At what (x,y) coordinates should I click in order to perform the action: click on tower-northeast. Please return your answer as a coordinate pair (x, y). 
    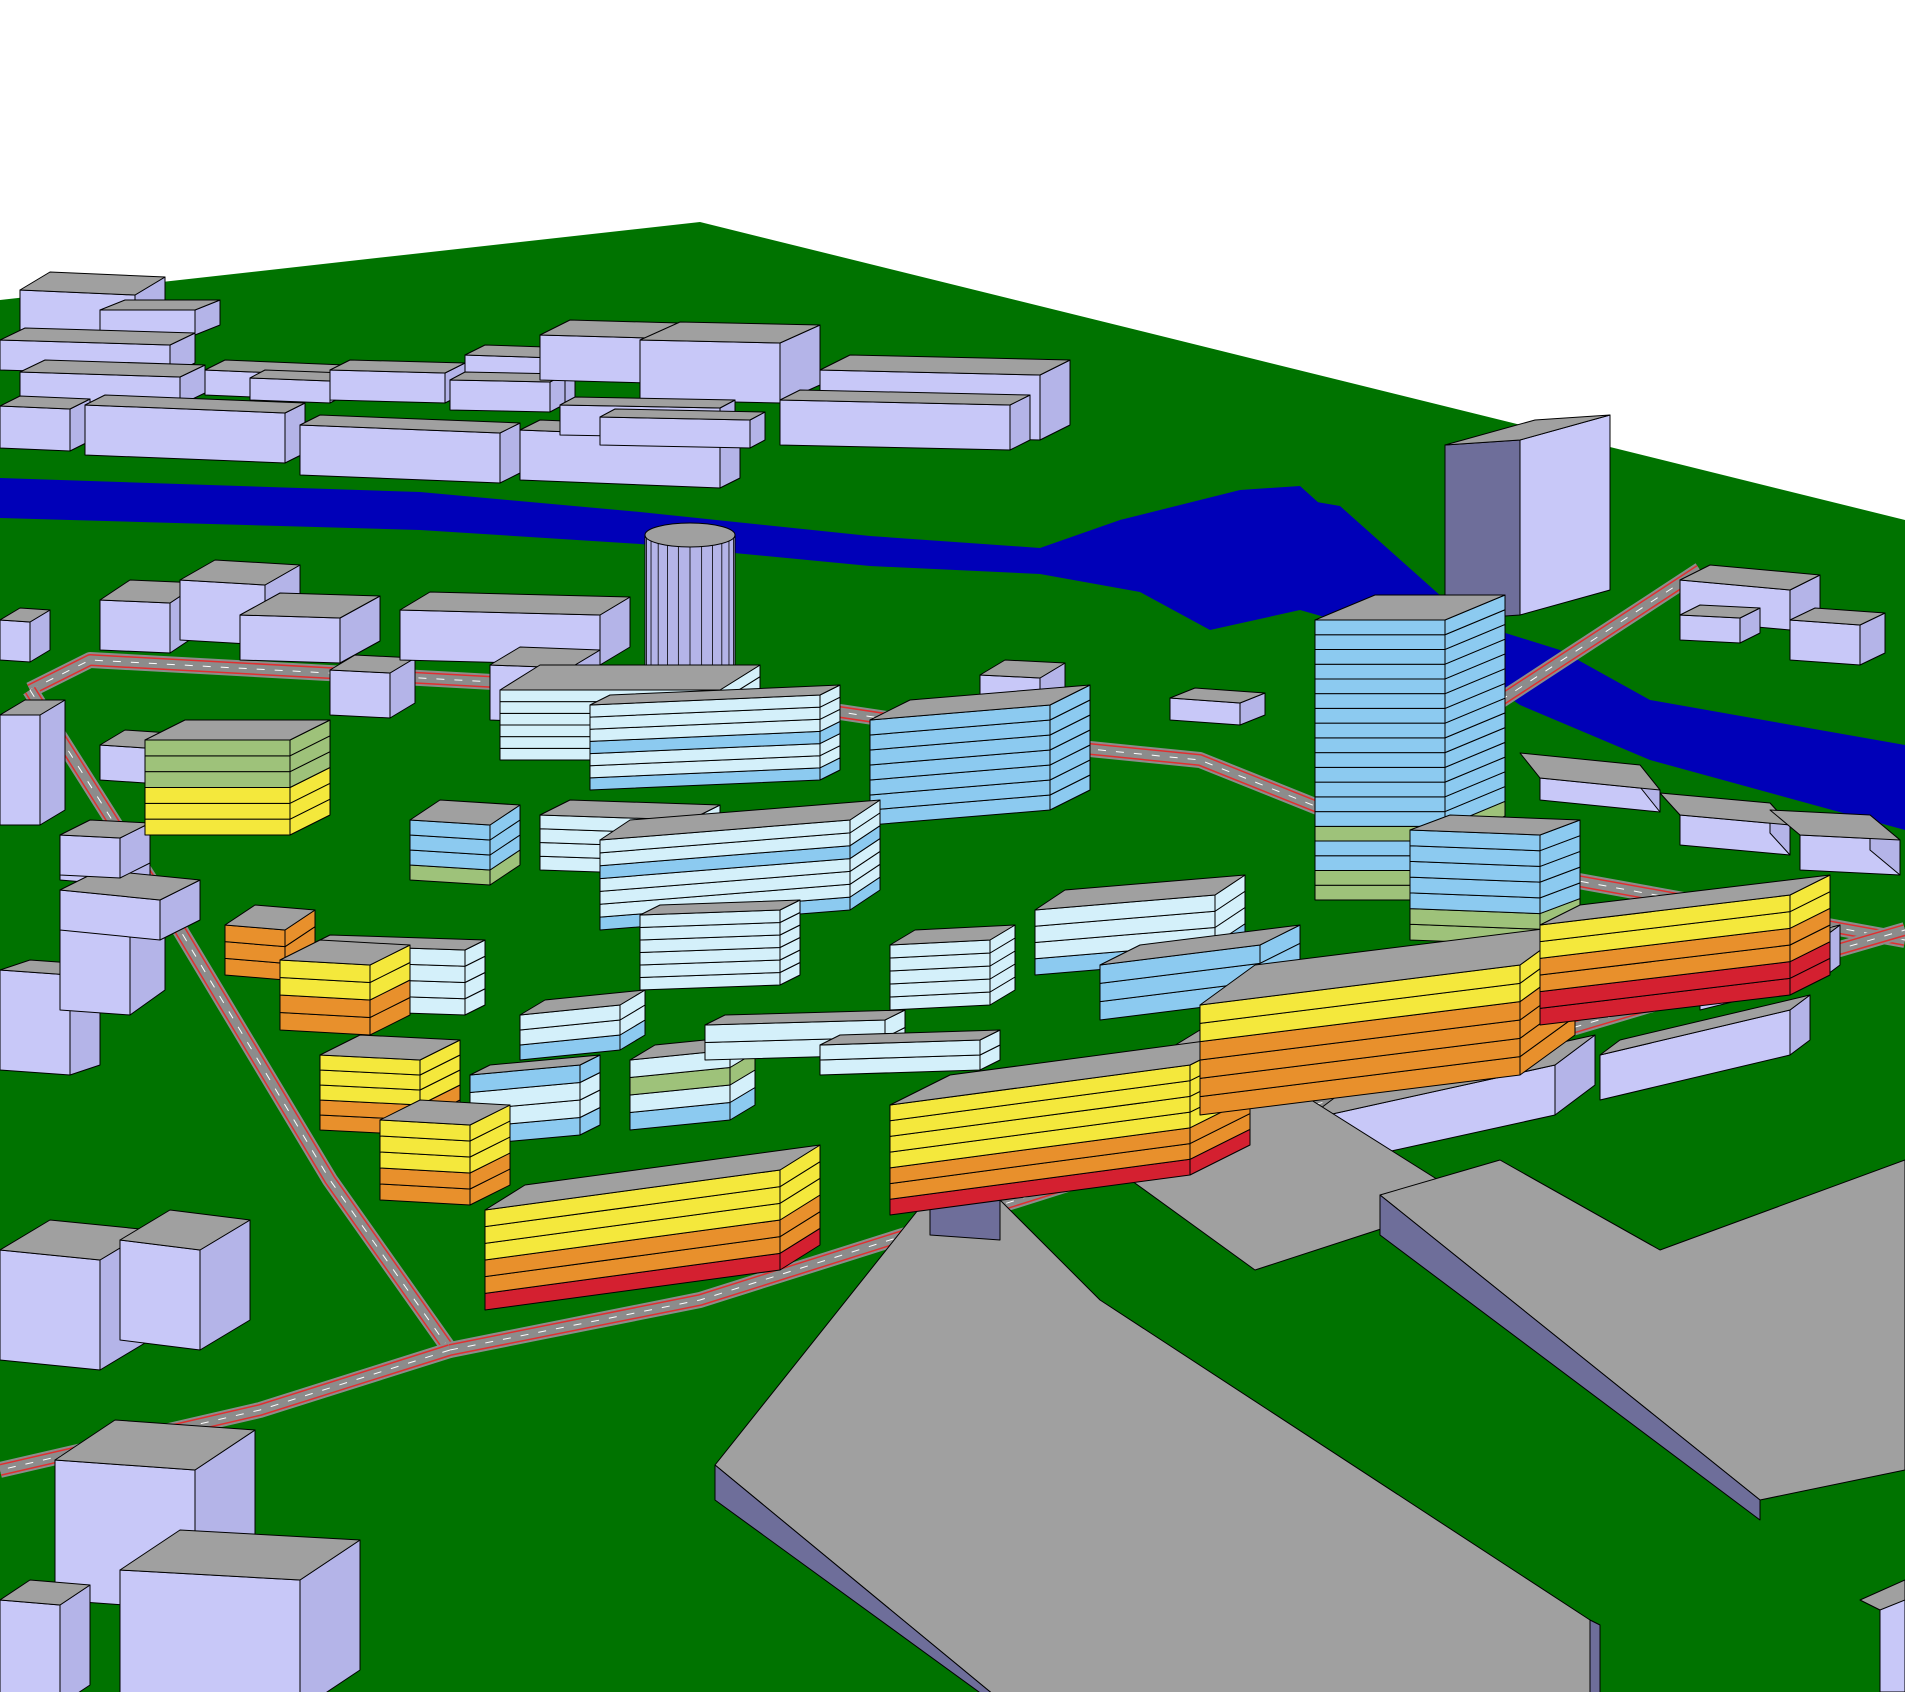
    Looking at the image, I should click on (1527, 517).